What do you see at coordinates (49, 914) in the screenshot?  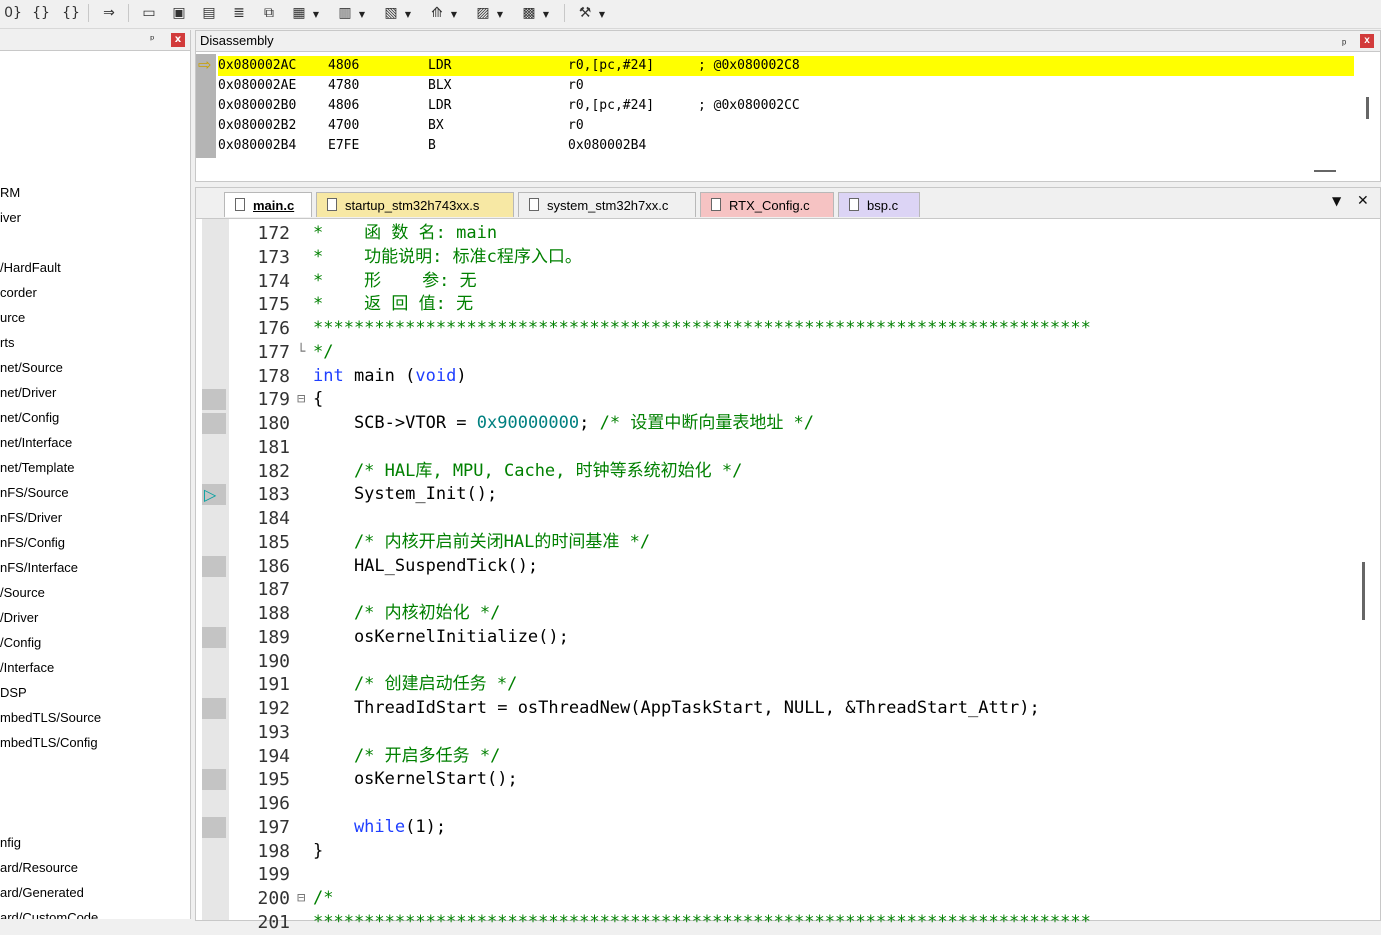 I see `project-tree-item: ard/CustomCode` at bounding box center [49, 914].